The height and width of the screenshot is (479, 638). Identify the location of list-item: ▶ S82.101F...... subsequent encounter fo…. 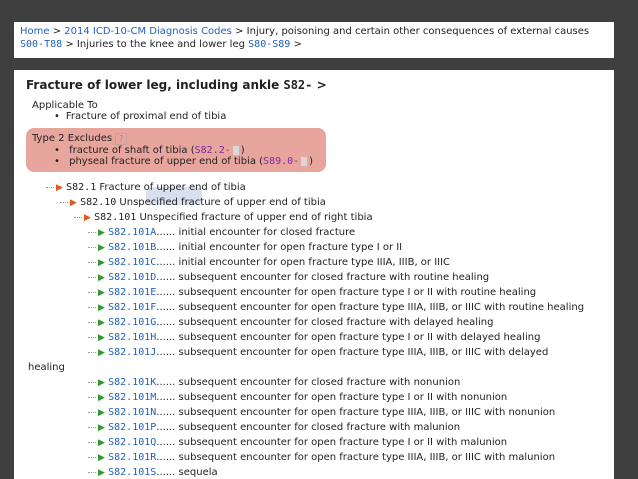
(345, 307).